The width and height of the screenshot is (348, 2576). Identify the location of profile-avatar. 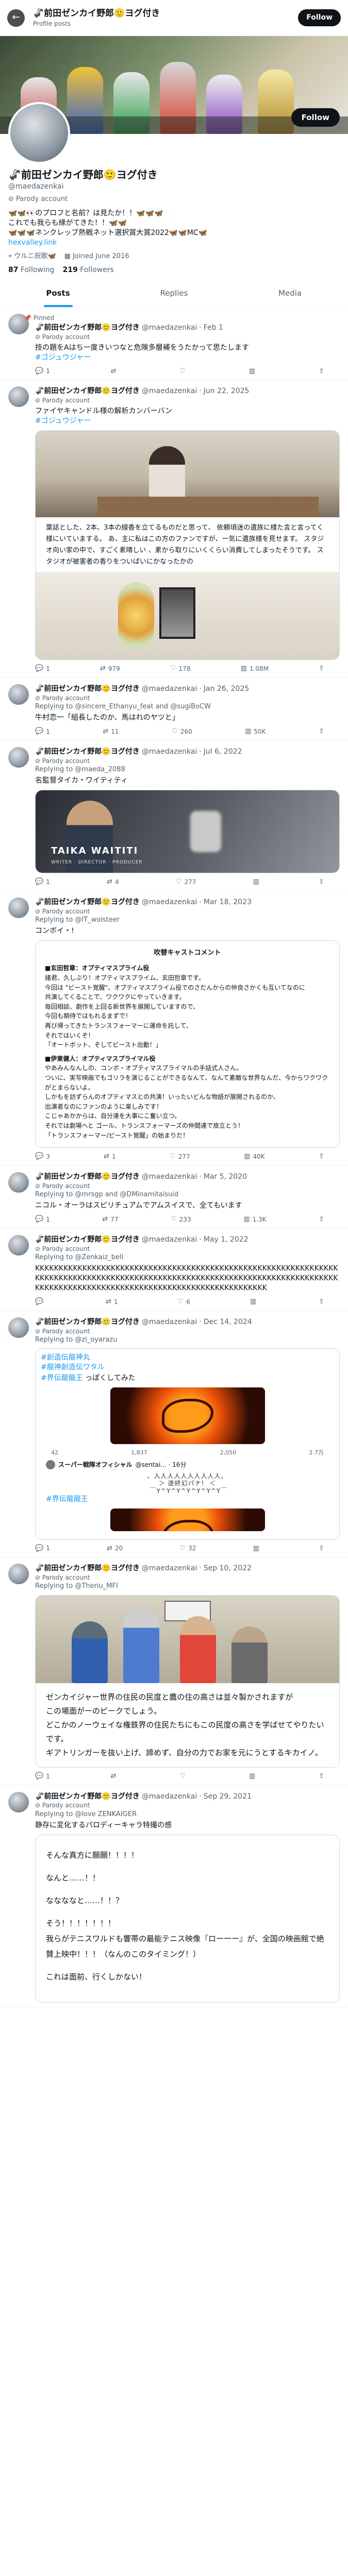
(39, 133).